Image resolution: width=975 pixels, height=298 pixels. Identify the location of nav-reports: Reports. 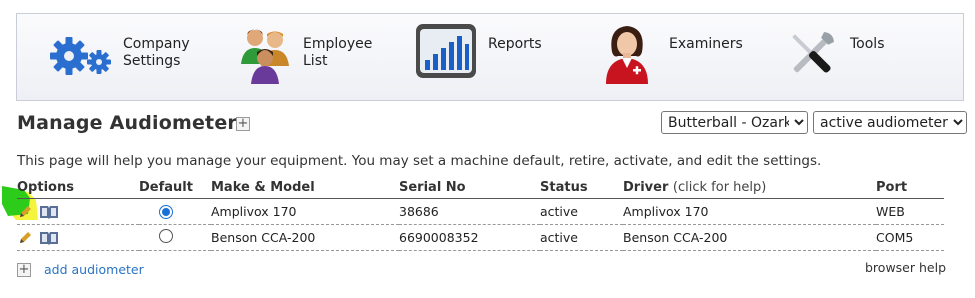
(494, 57).